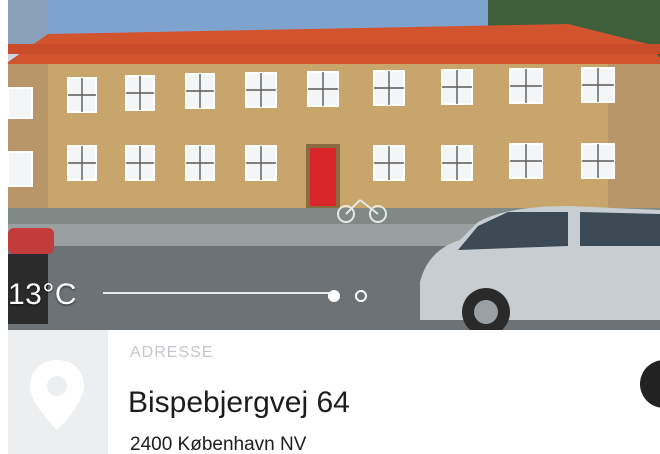 Image resolution: width=660 pixels, height=454 pixels. Describe the element at coordinates (218, 444) in the screenshot. I see `address-city: 2400 København NV` at that location.